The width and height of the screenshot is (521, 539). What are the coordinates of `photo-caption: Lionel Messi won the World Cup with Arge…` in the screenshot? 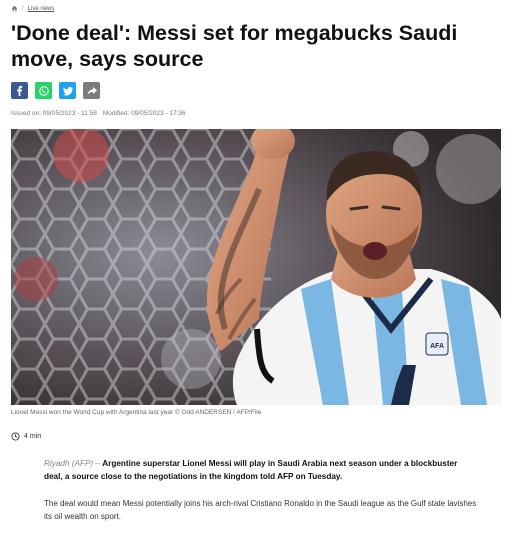 It's located at (136, 412).